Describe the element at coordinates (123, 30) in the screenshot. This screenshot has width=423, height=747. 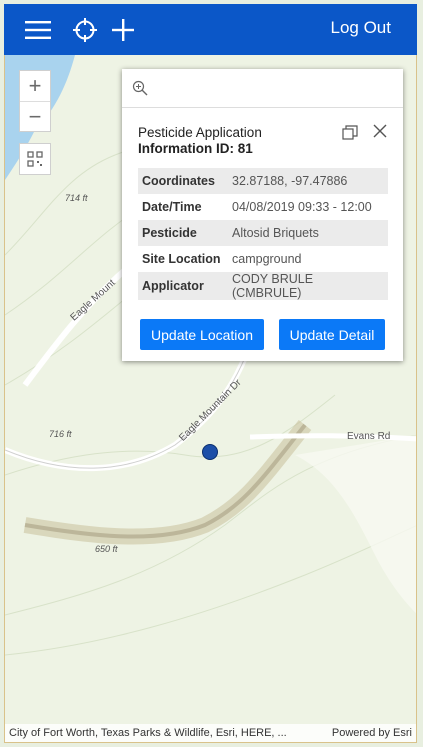
I see `add-icon` at that location.